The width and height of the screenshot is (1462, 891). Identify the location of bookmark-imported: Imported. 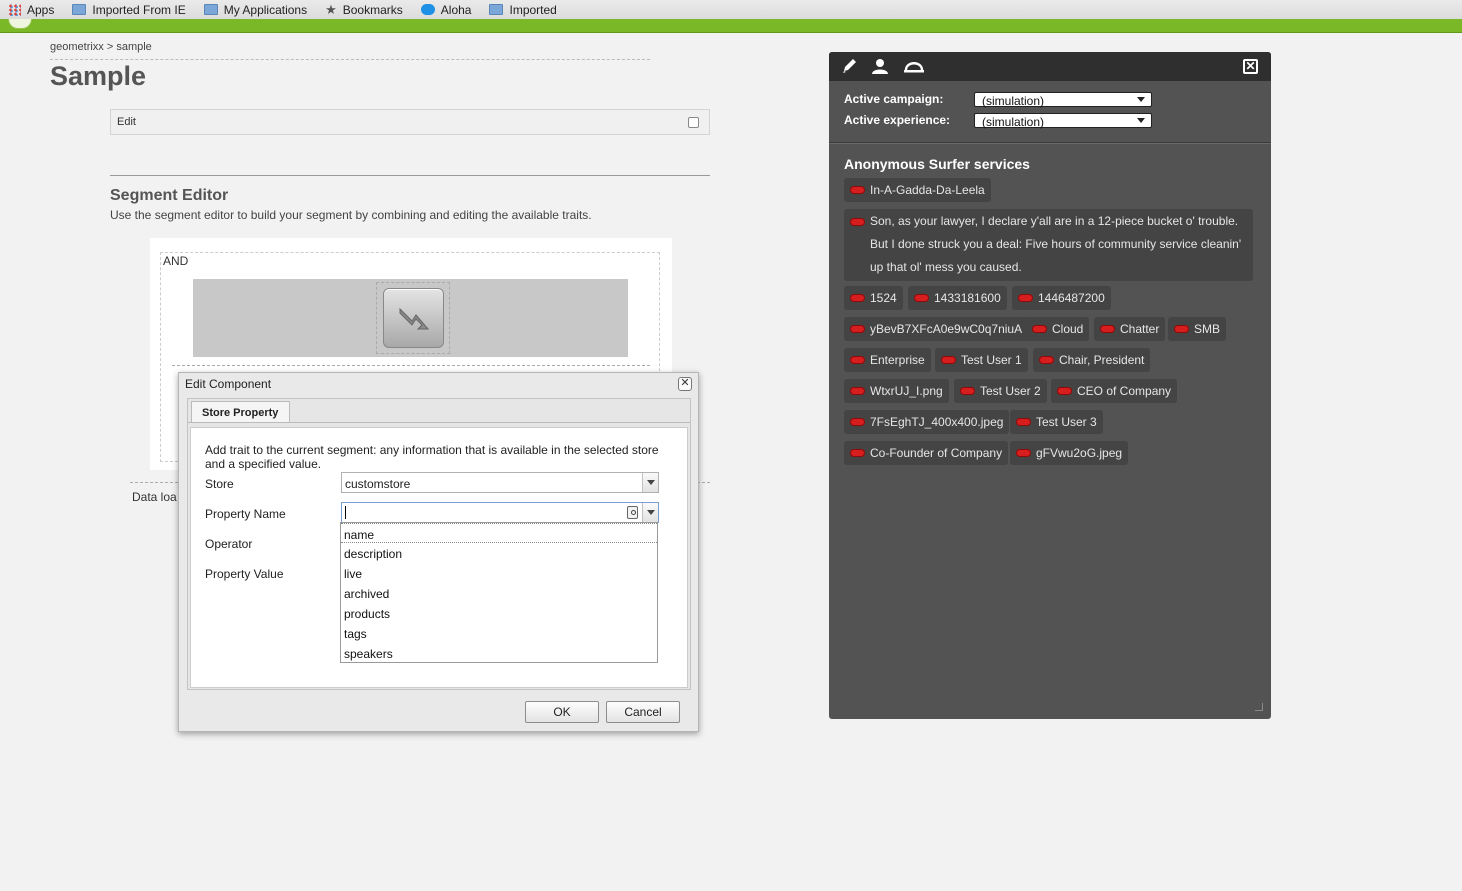
(523, 9).